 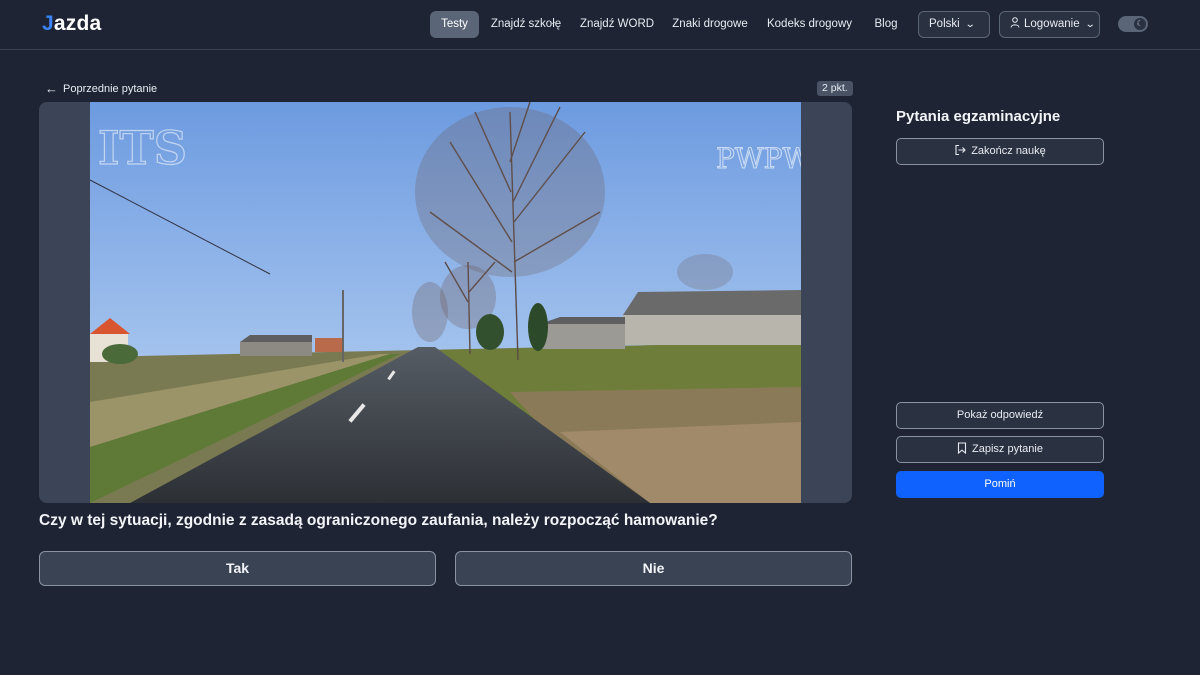 What do you see at coordinates (1015, 22) in the screenshot?
I see `user-icon` at bounding box center [1015, 22].